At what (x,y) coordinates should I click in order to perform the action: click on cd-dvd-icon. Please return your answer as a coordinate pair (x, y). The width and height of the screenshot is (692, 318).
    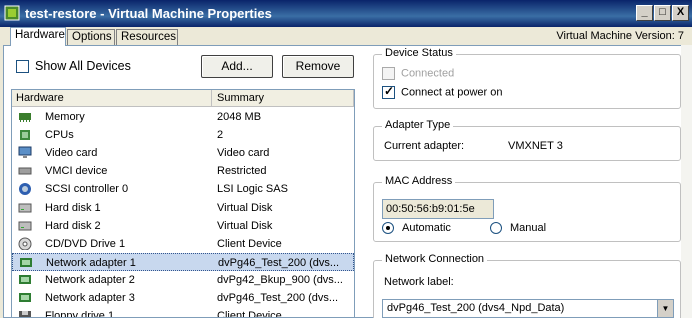
    Looking at the image, I should click on (25, 243).